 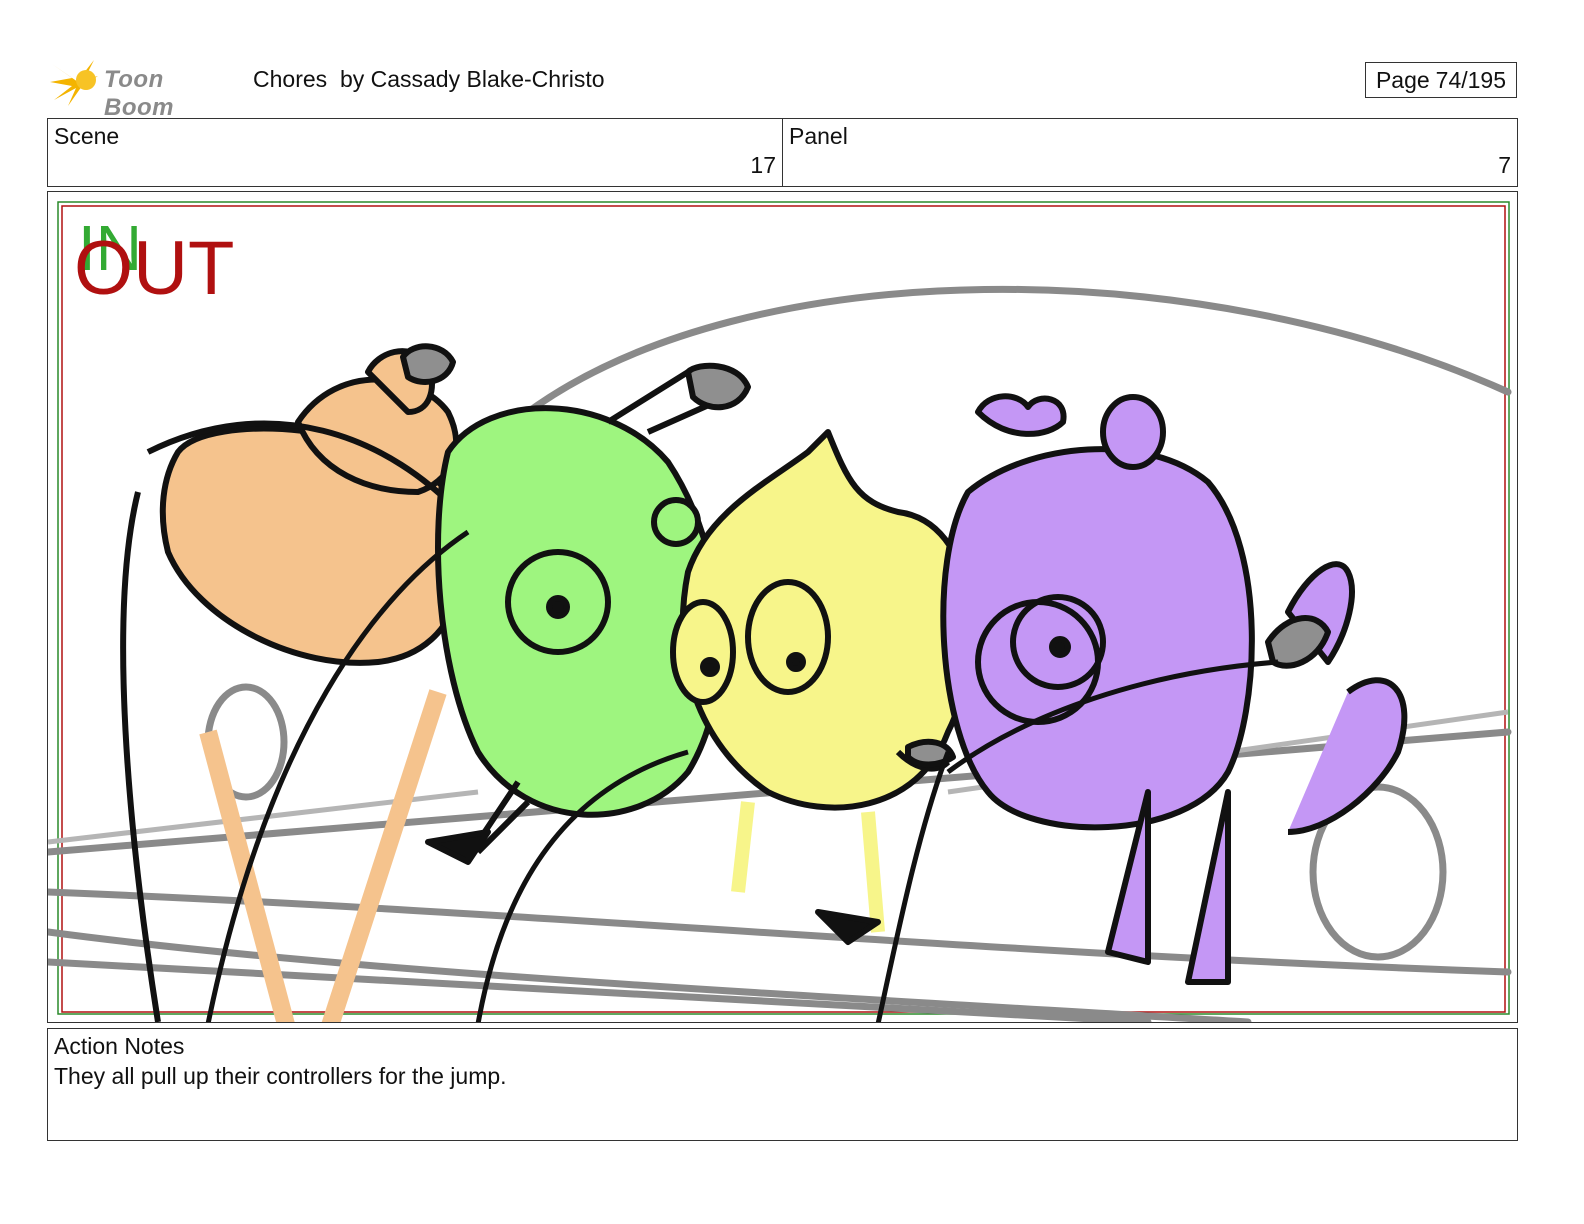 I want to click on document-title: Chores by Cassady Blake-Christo, so click(x=429, y=79).